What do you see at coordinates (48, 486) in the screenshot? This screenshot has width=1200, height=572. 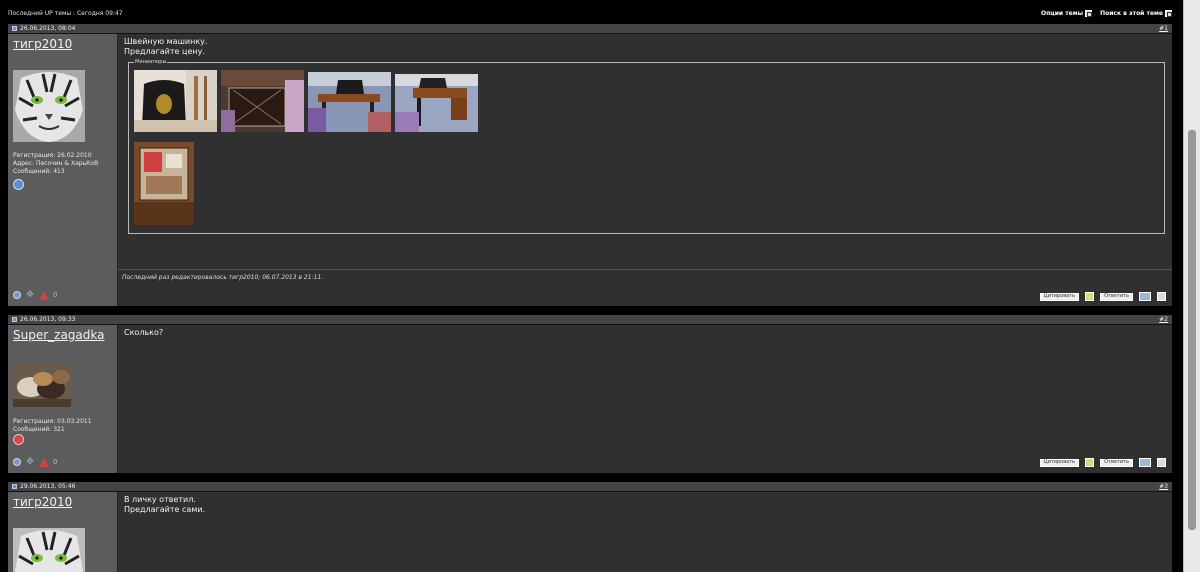 I see `post-date: 29.06.2013, 05:46` at bounding box center [48, 486].